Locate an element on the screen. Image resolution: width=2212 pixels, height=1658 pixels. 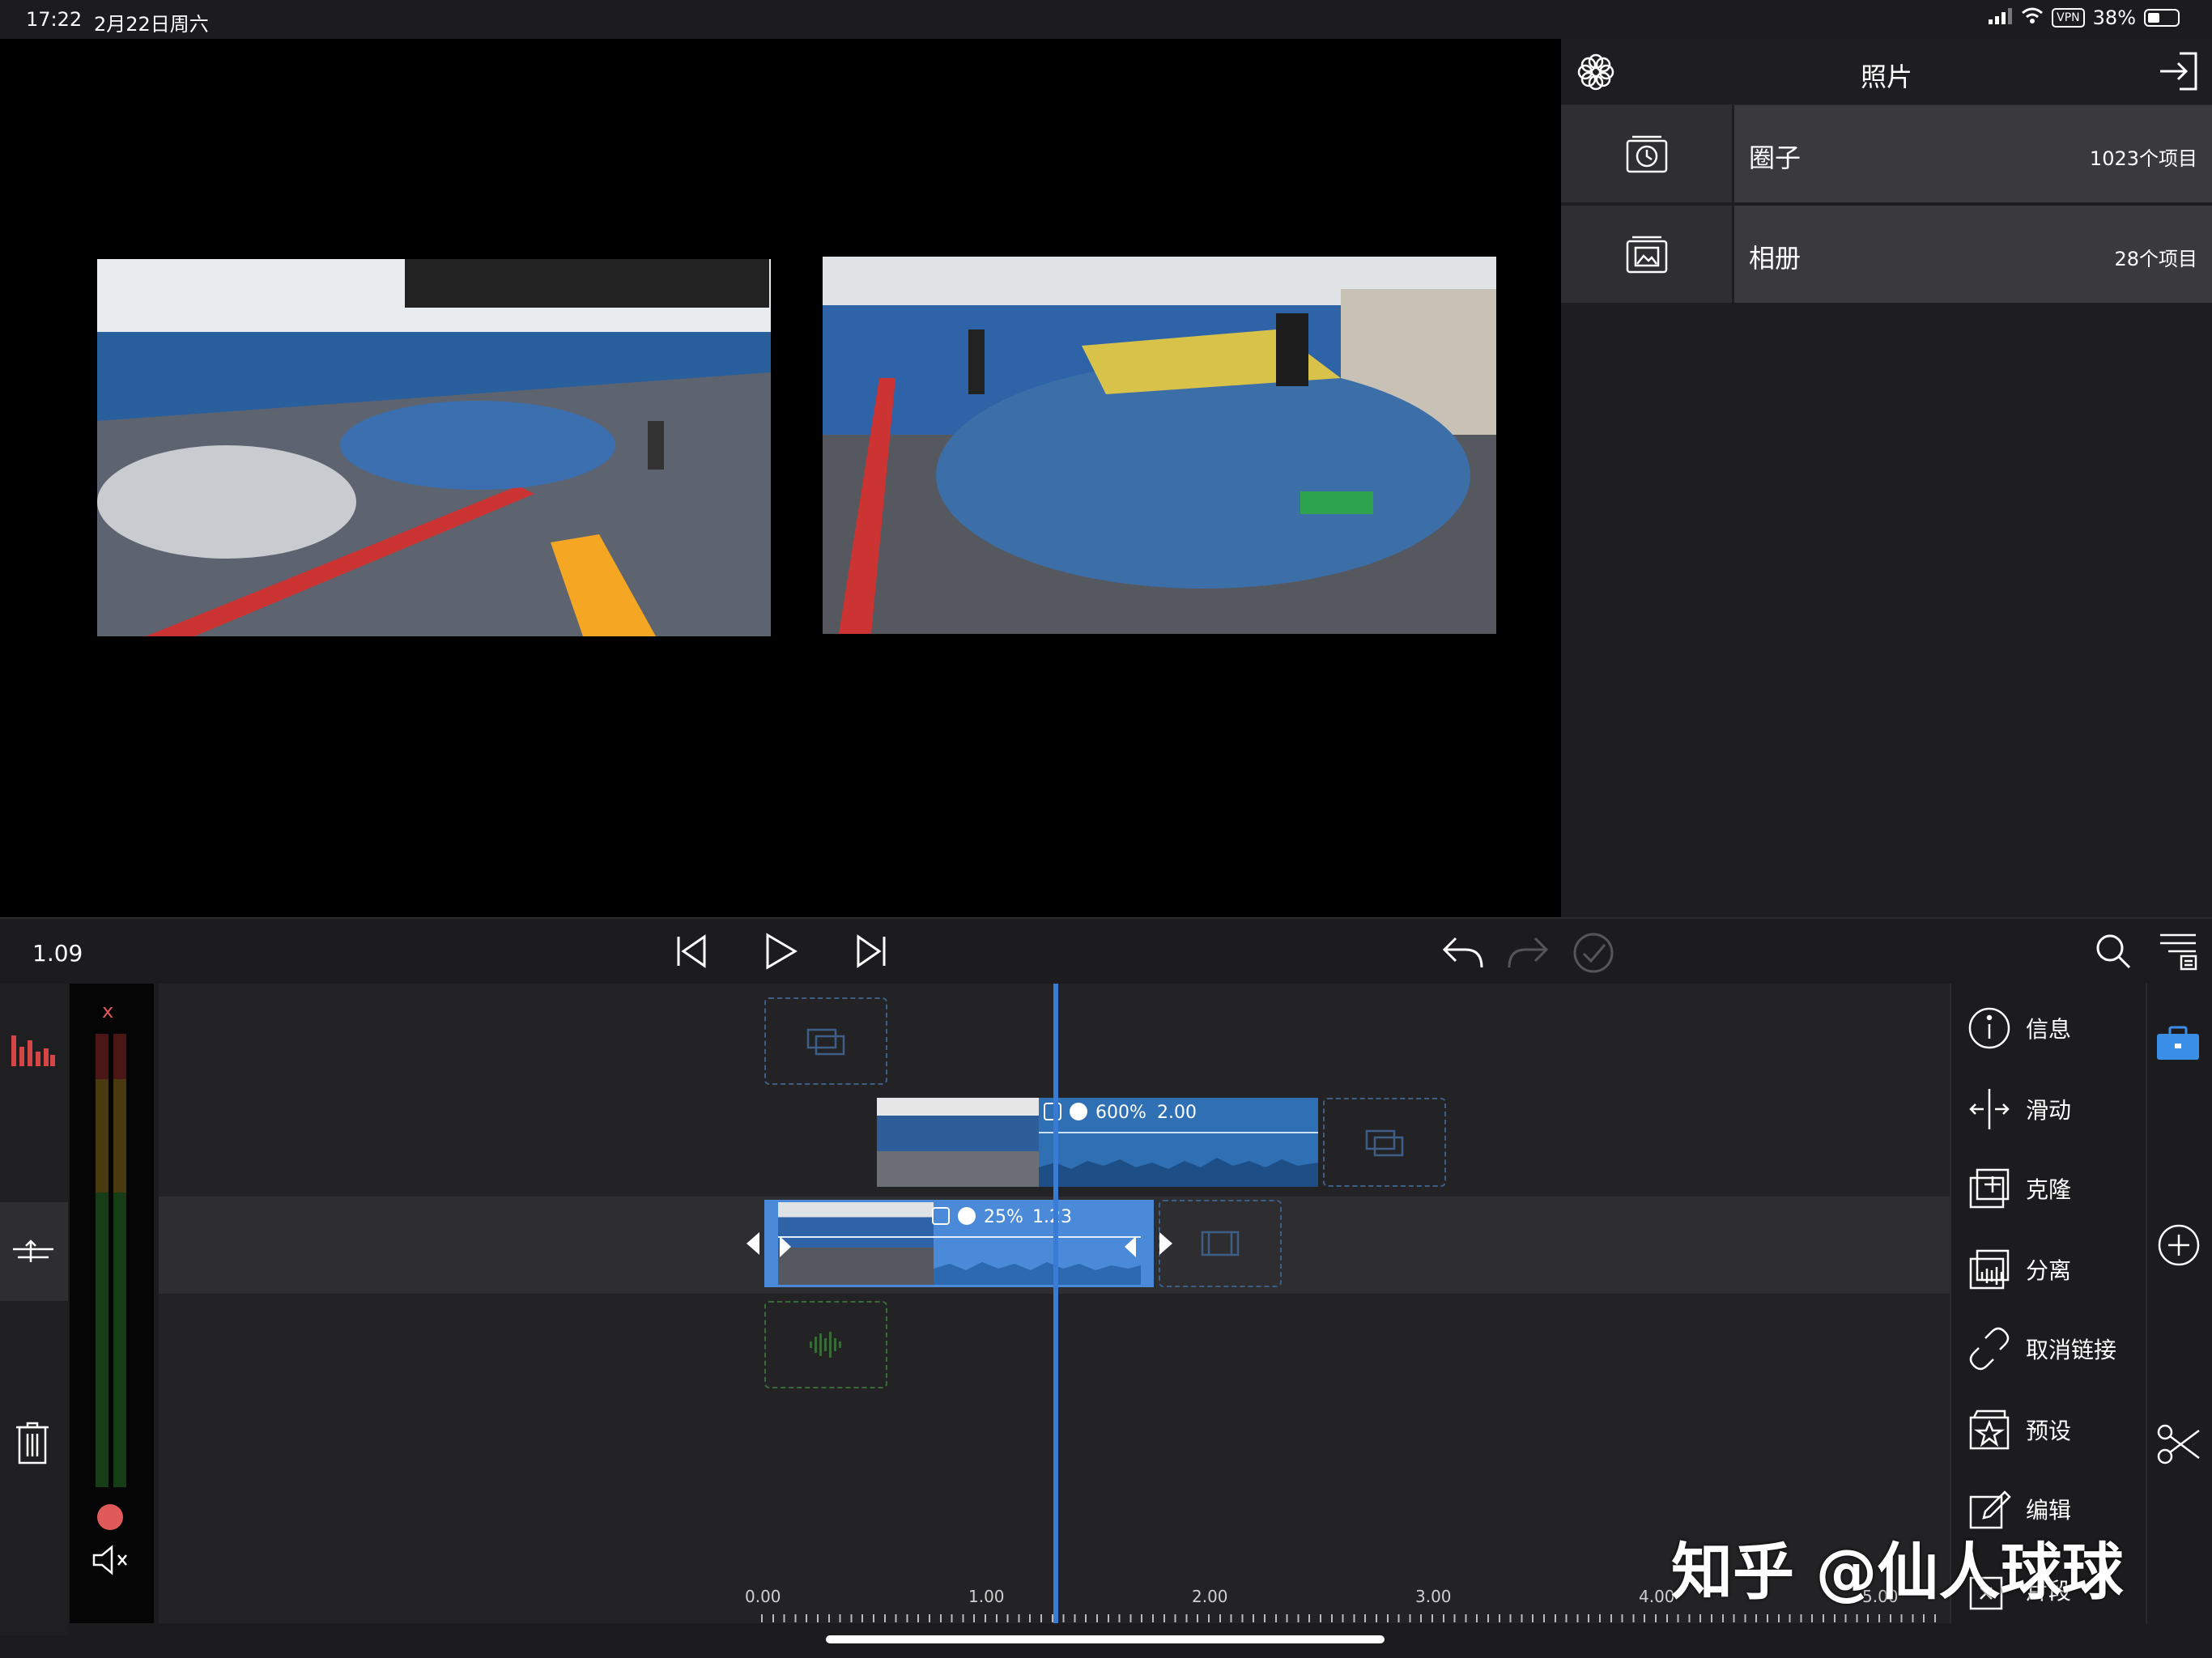
track-link-button is located at coordinates (34, 1251).